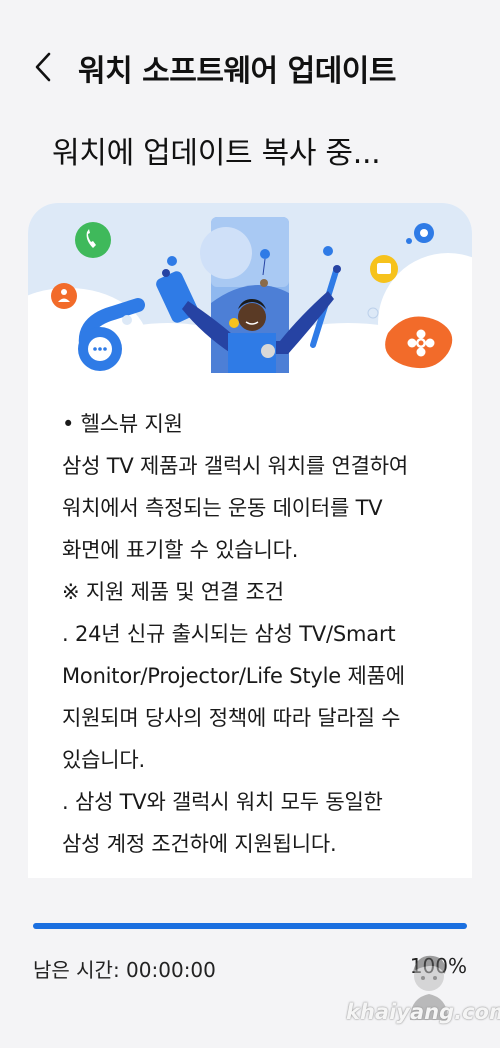 Image resolution: width=500 pixels, height=1048 pixels. What do you see at coordinates (229, 634) in the screenshot?
I see `release-note-line: . 24년 신규 출시되는 삼성 TV/Smart` at bounding box center [229, 634].